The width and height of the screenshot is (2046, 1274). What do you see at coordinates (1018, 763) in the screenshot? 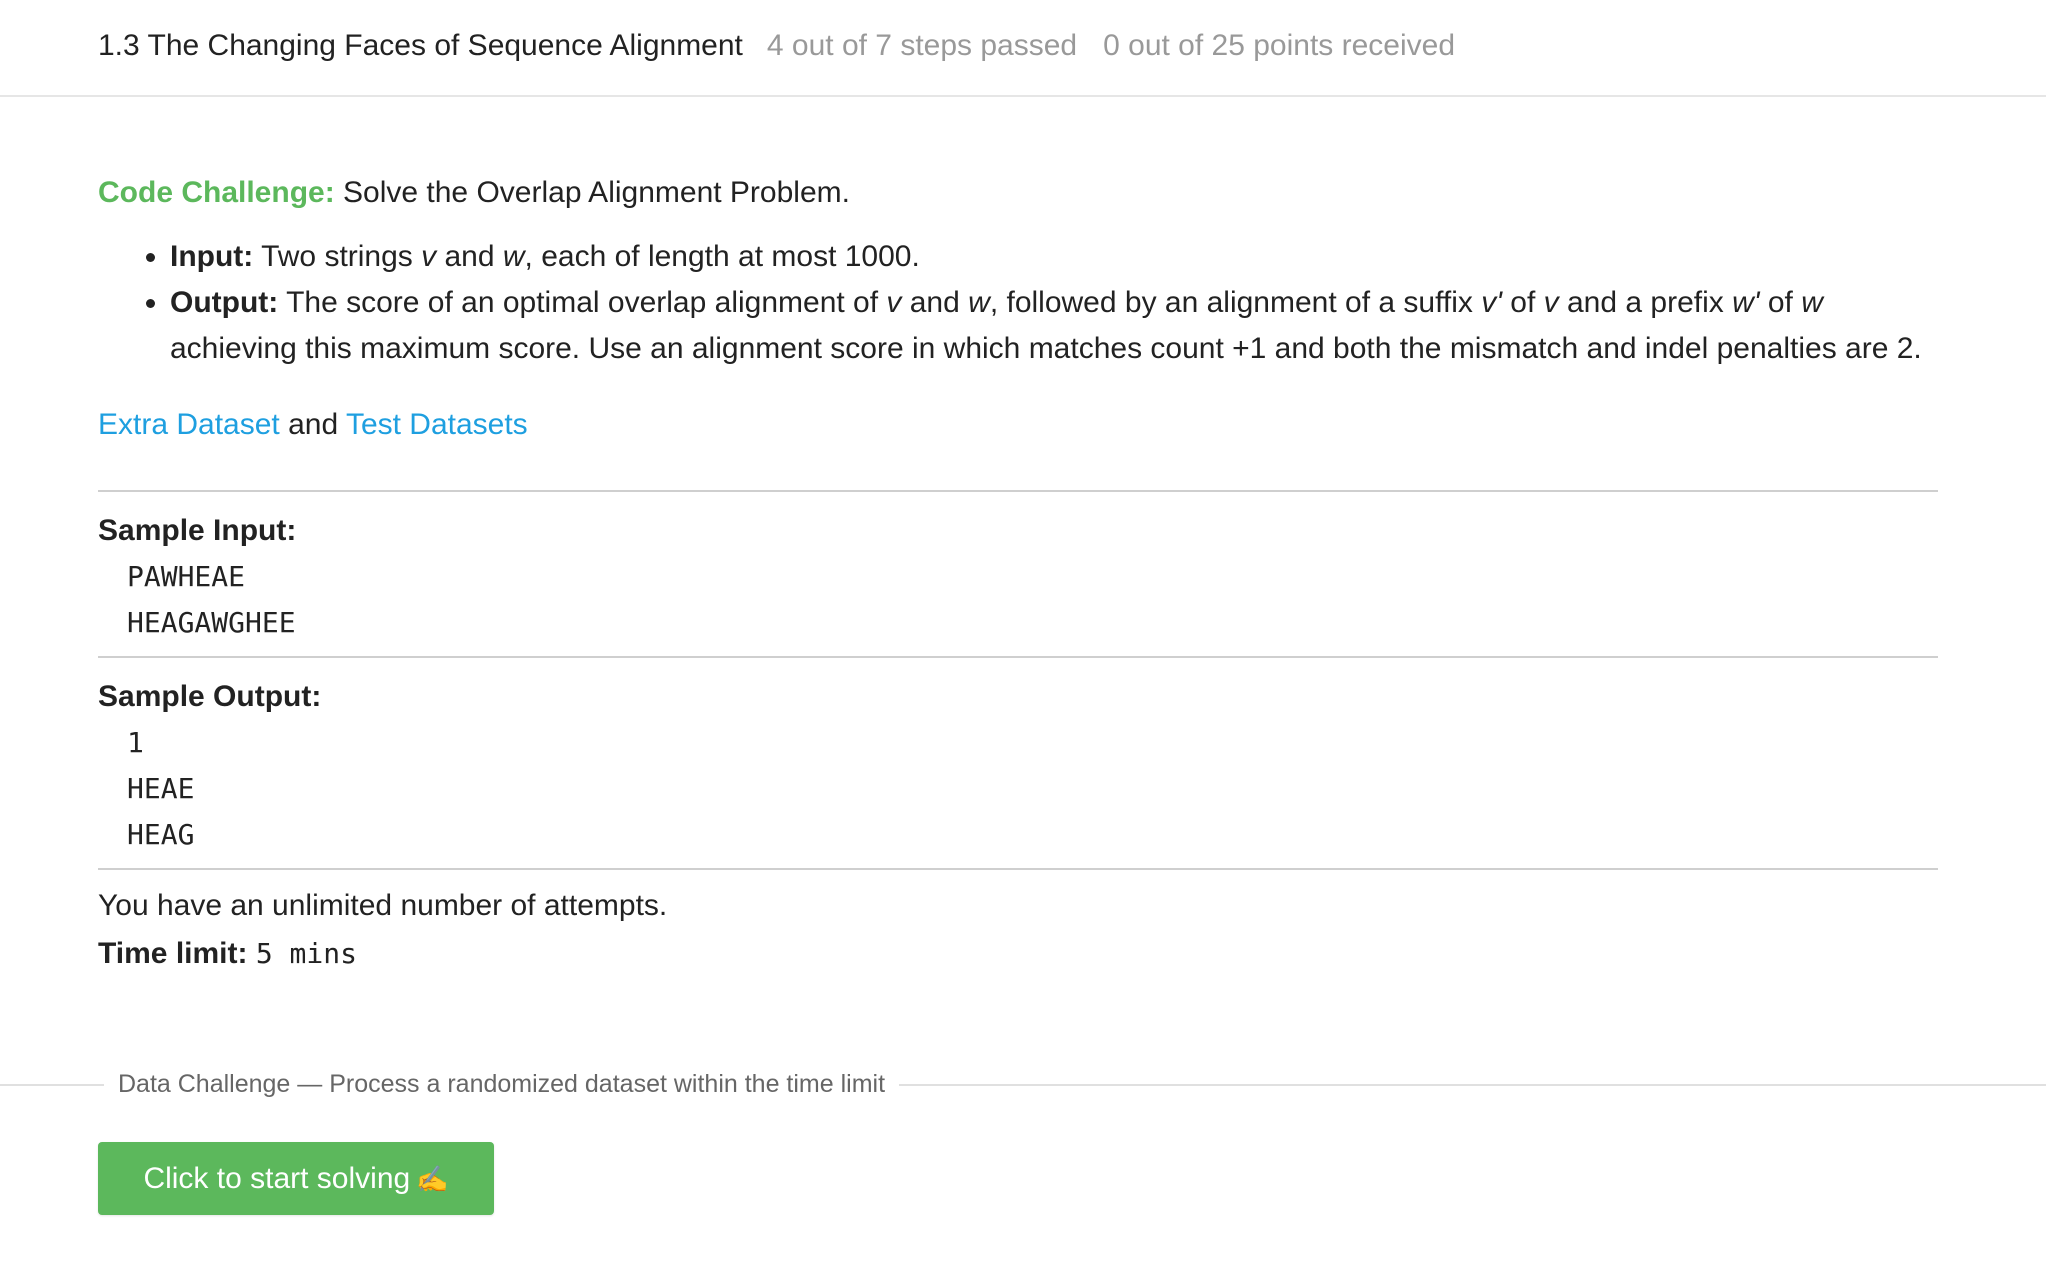
I see `sample-output-block: Sample Output: 1 HEAE HEAG` at bounding box center [1018, 763].